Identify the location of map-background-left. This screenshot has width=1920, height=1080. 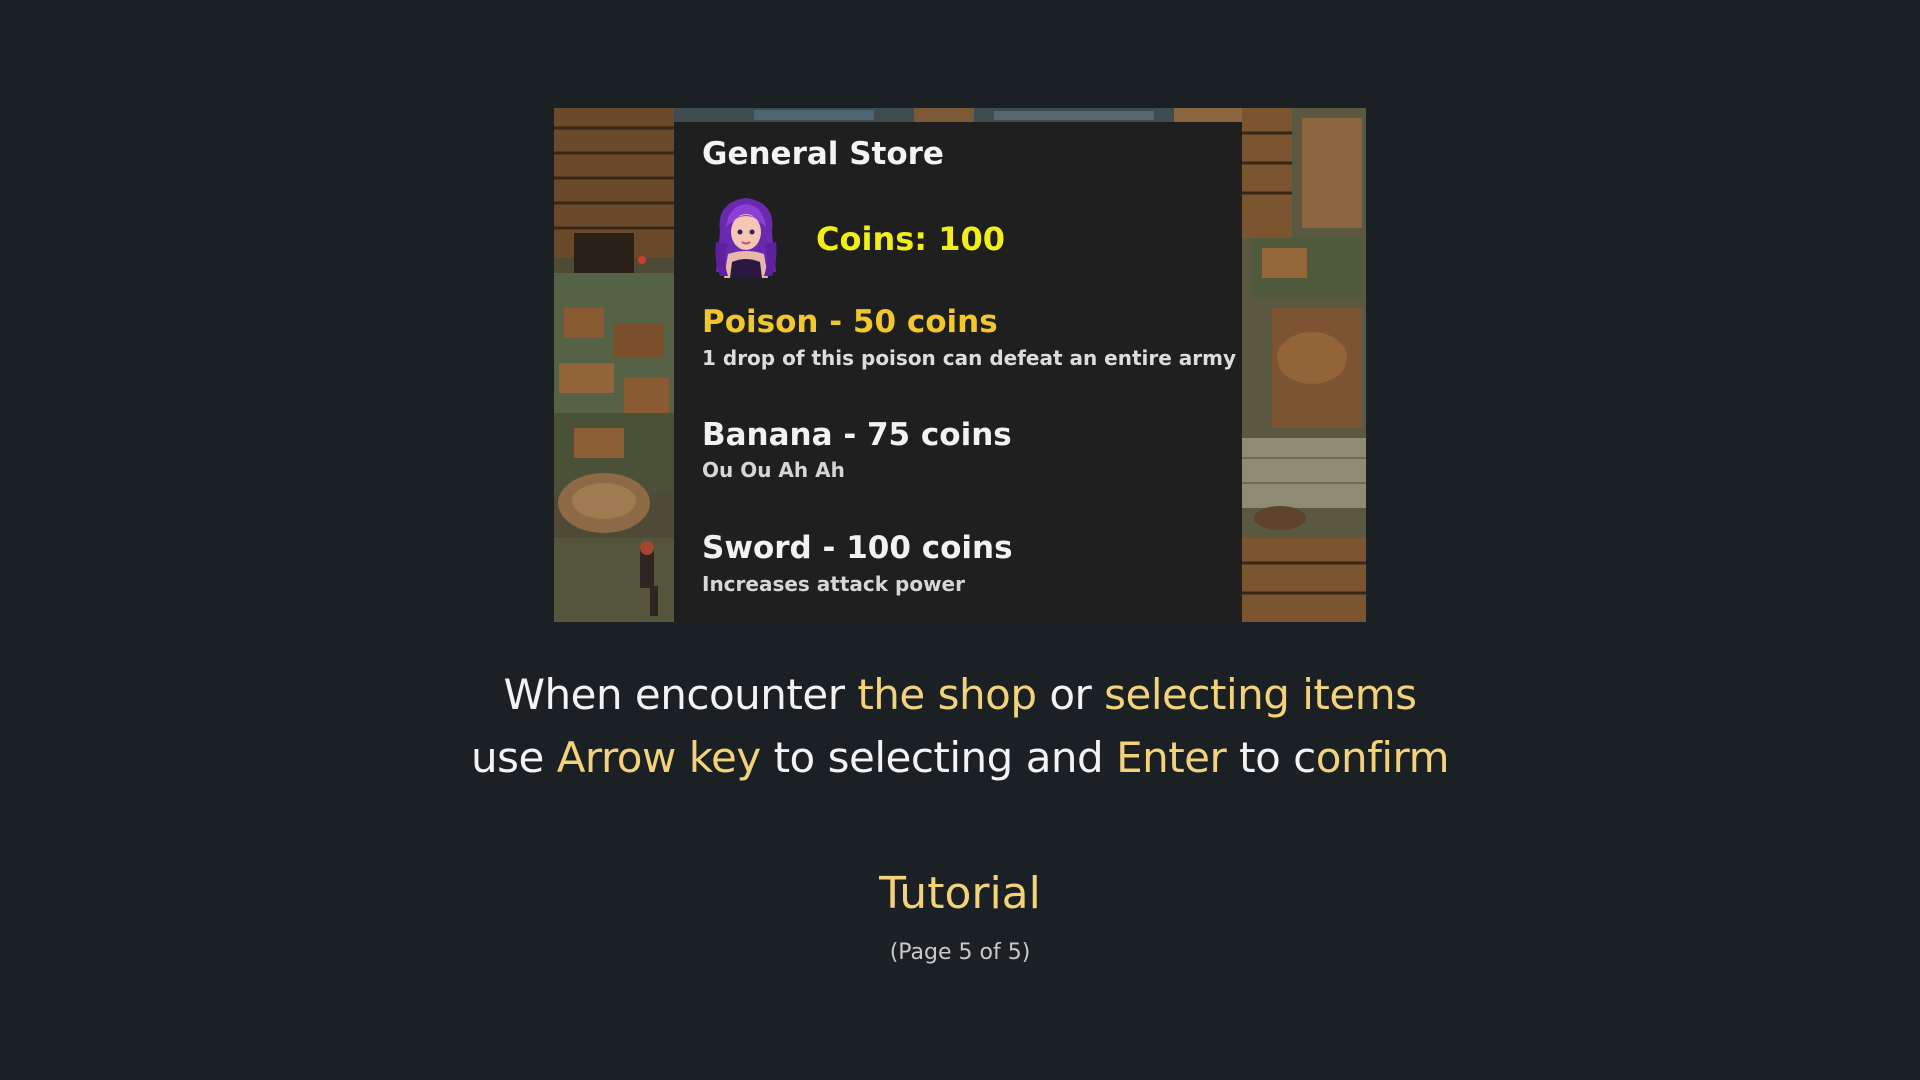
(614, 365).